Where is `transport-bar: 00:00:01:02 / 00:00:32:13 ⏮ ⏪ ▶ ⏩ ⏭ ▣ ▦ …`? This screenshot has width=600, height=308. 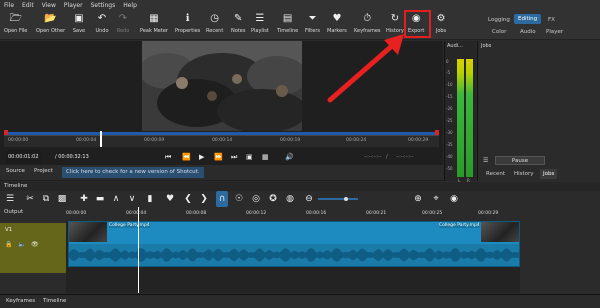 transport-bar: 00:00:01:02 / 00:00:32:13 ⏮ ⏪ ▶ ⏩ ⏭ ▣ ▦ … is located at coordinates (221, 157).